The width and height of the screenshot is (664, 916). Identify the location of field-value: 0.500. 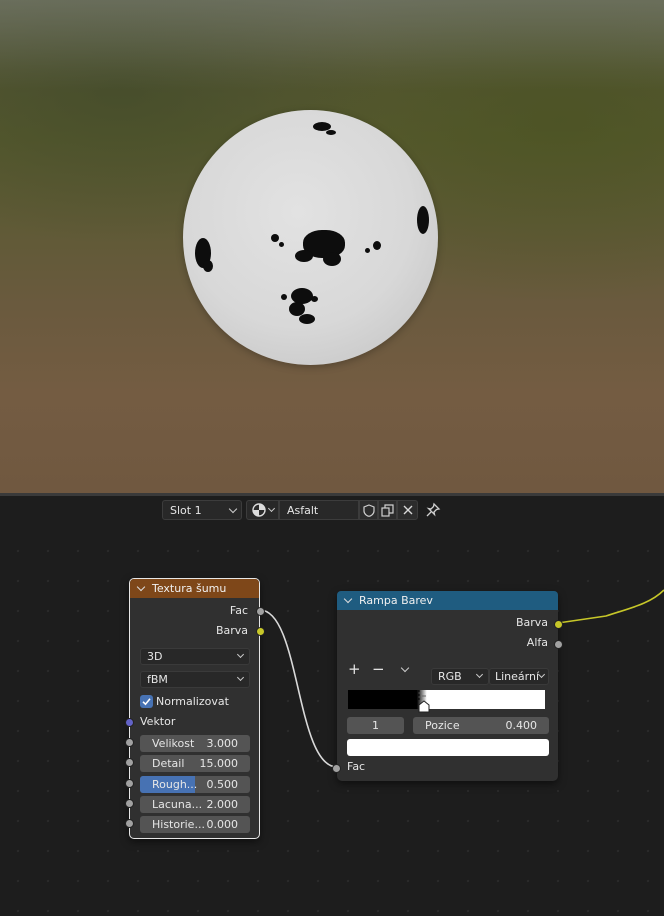
(222, 784).